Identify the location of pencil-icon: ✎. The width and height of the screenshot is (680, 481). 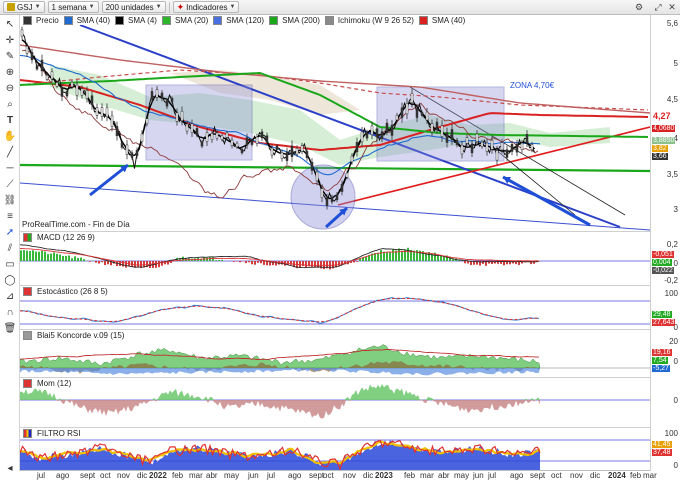
(10, 56).